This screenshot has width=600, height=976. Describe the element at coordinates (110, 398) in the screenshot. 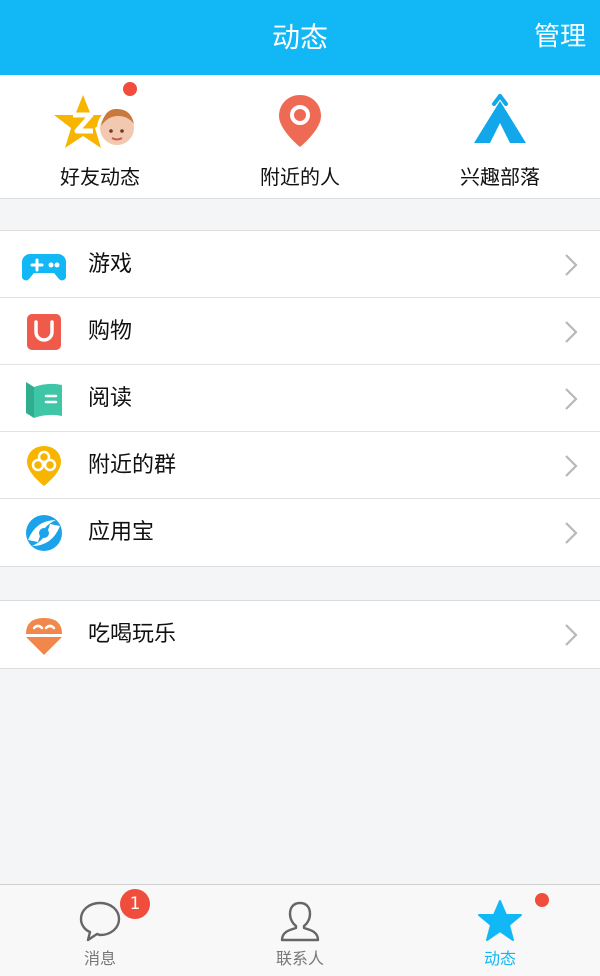

I see `menu-item-label: 阅读` at that location.